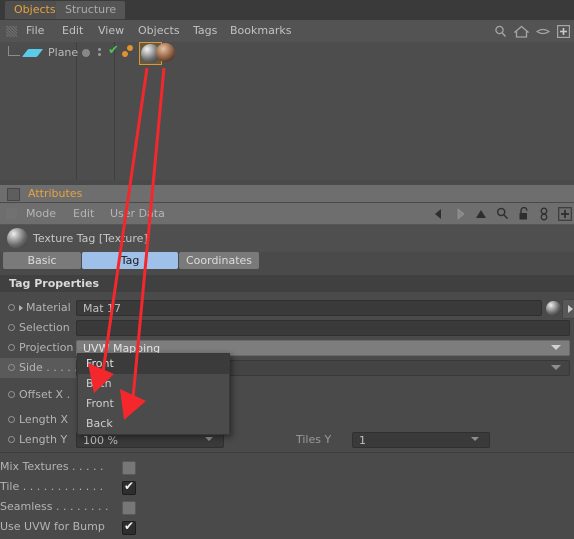 The image size is (574, 539). I want to click on property-label-offset-x: Offset X ., so click(40, 395).